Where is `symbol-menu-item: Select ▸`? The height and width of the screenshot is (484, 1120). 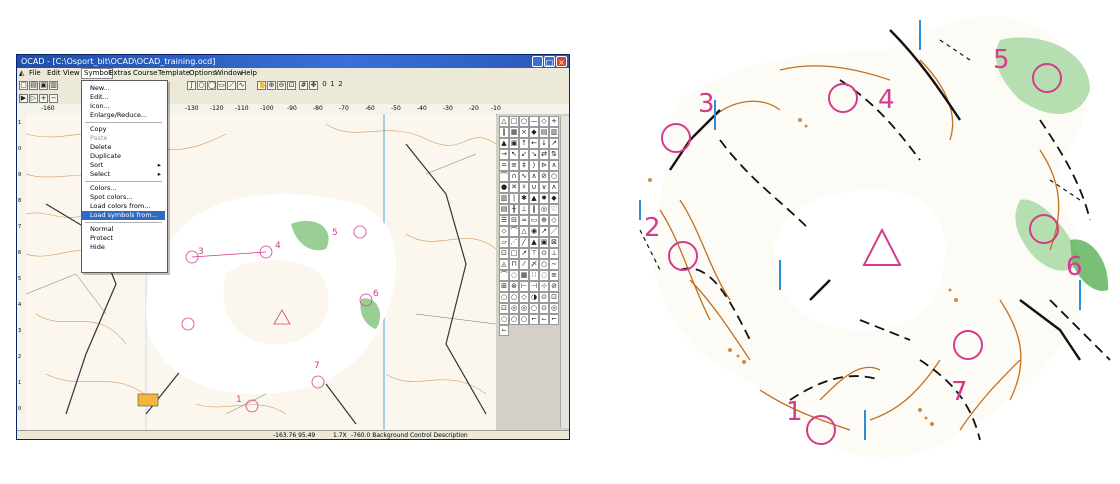 symbol-menu-item: Select ▸ is located at coordinates (123, 174).